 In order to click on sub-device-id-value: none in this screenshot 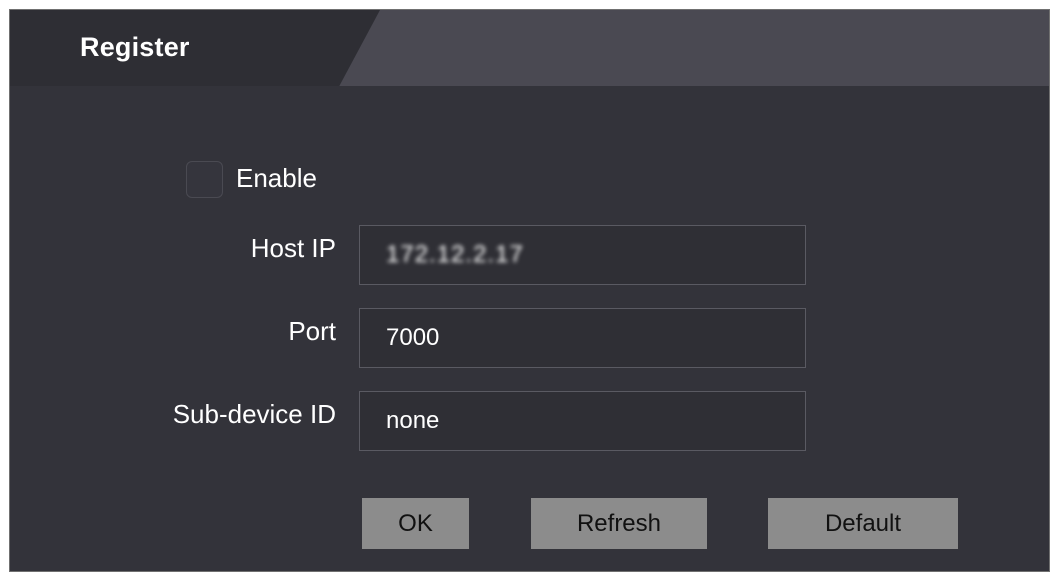, I will do `click(413, 420)`.